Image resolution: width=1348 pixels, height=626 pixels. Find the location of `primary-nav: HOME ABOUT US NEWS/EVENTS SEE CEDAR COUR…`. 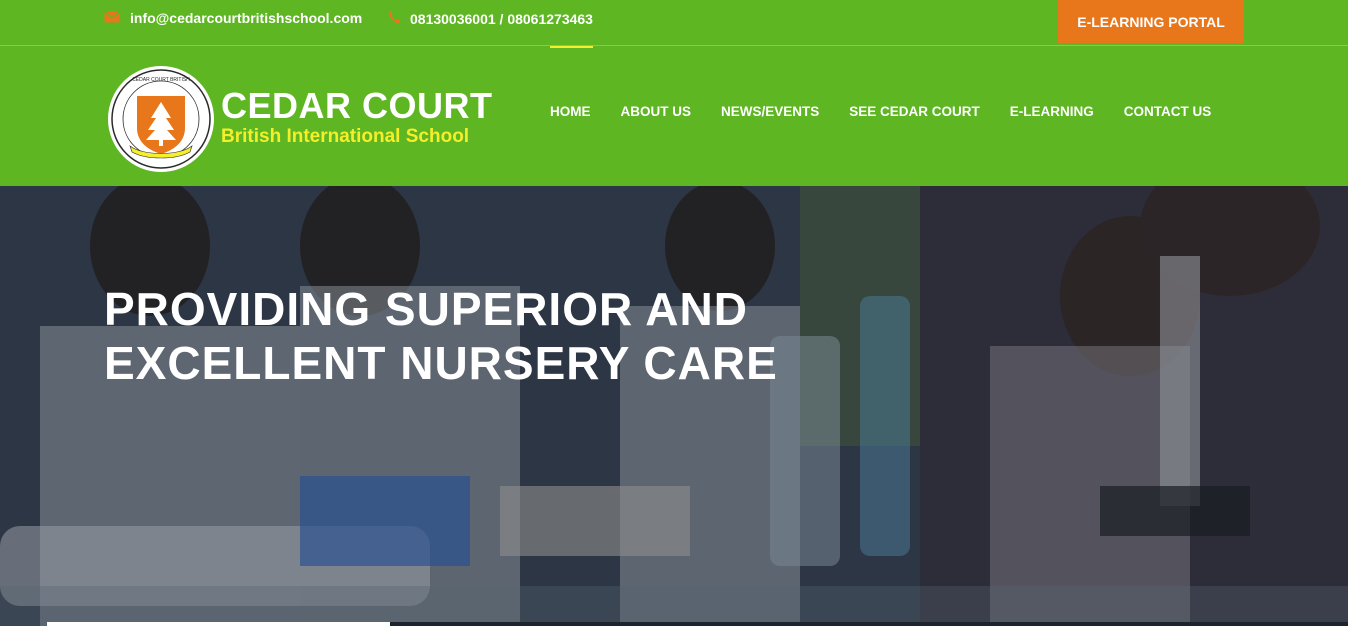

primary-nav: HOME ABOUT US NEWS/EVENTS SEE CEDAR COUR… is located at coordinates (880, 111).